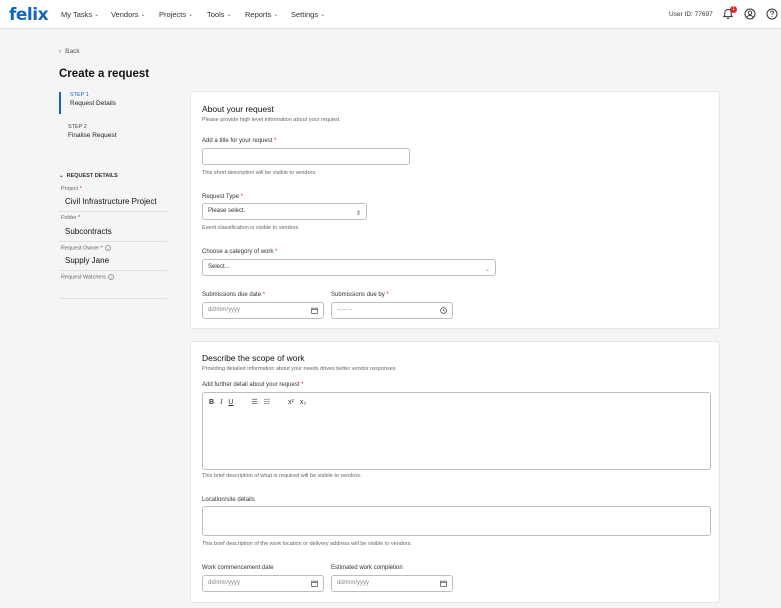 The image size is (781, 608). What do you see at coordinates (258, 14) in the screenshot?
I see `nav-label: Reports` at bounding box center [258, 14].